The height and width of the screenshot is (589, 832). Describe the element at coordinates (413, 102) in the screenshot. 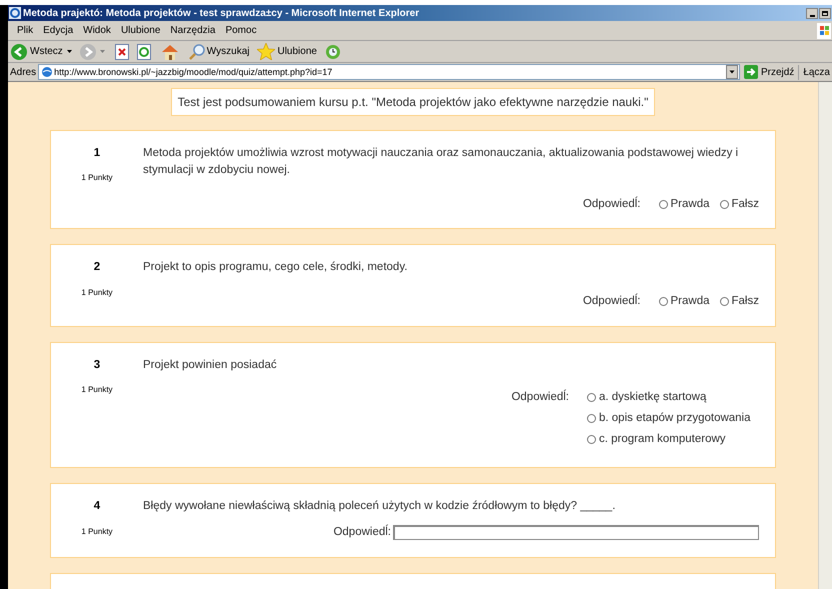

I see `intro-note: Test jest podsumowaniem kursu p.t. "Metoda projektów jako efektywne narzędzie nauki."` at that location.